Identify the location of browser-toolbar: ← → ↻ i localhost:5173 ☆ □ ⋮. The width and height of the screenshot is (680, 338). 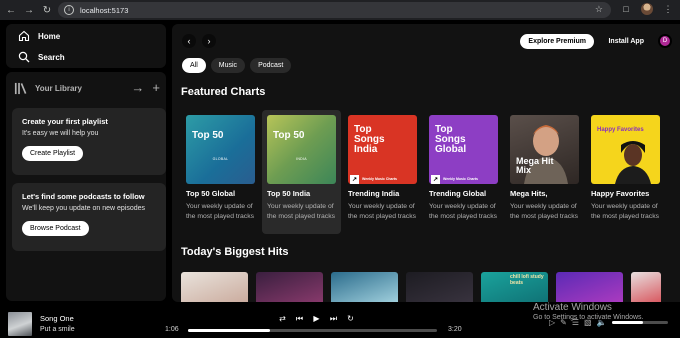
(340, 10).